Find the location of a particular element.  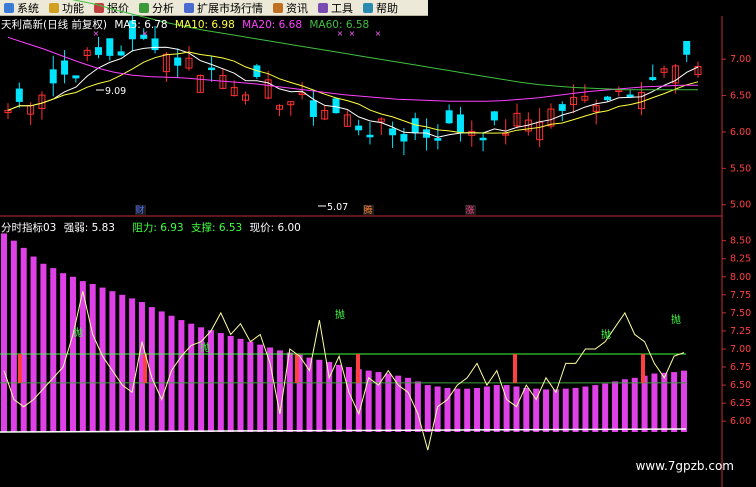

ma5-label: MA5: is located at coordinates (127, 25).